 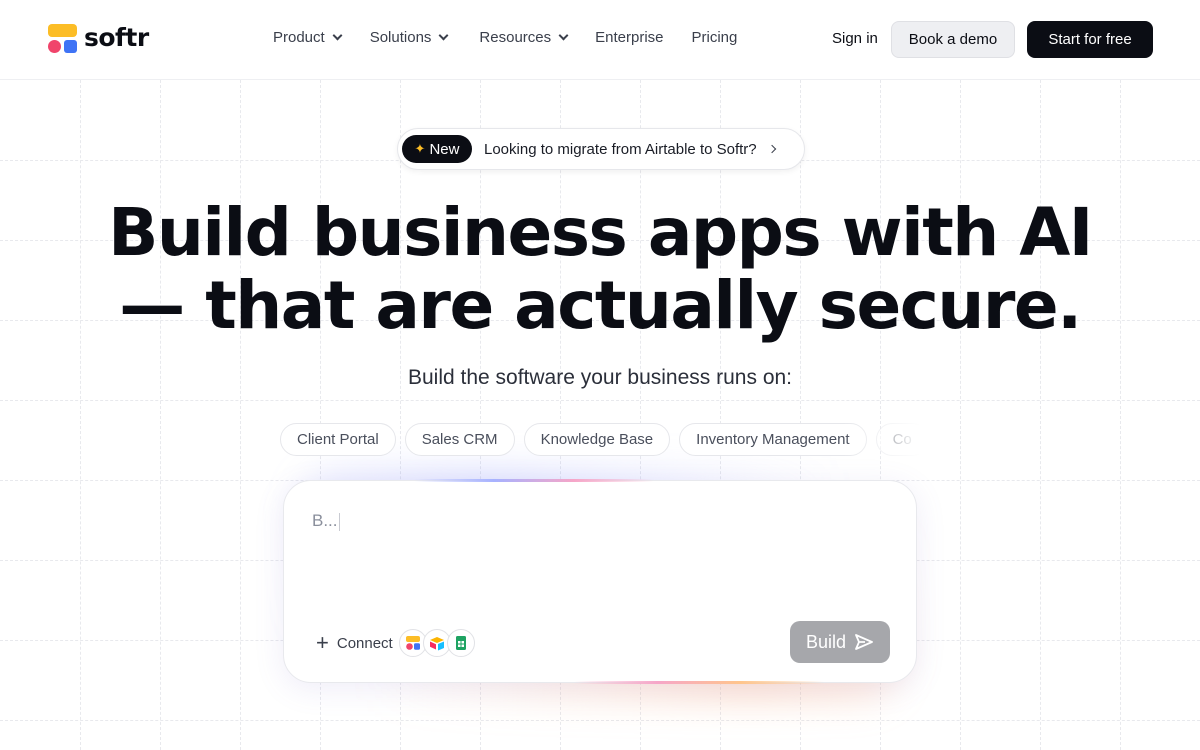 I want to click on google-sheets-icon, so click(x=460, y=643).